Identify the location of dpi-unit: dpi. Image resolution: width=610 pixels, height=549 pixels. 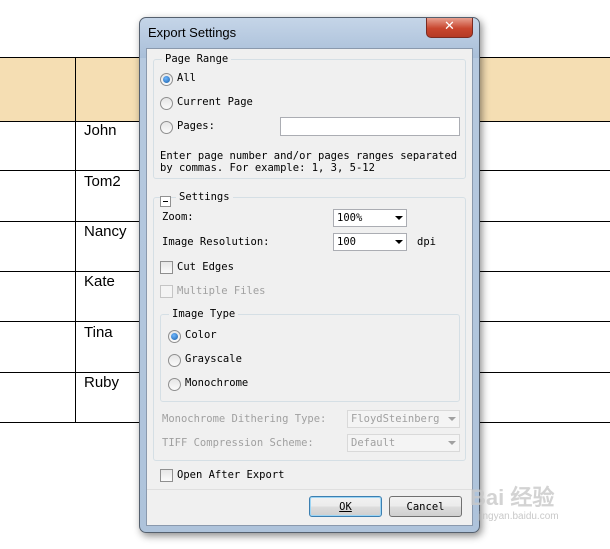
(426, 242).